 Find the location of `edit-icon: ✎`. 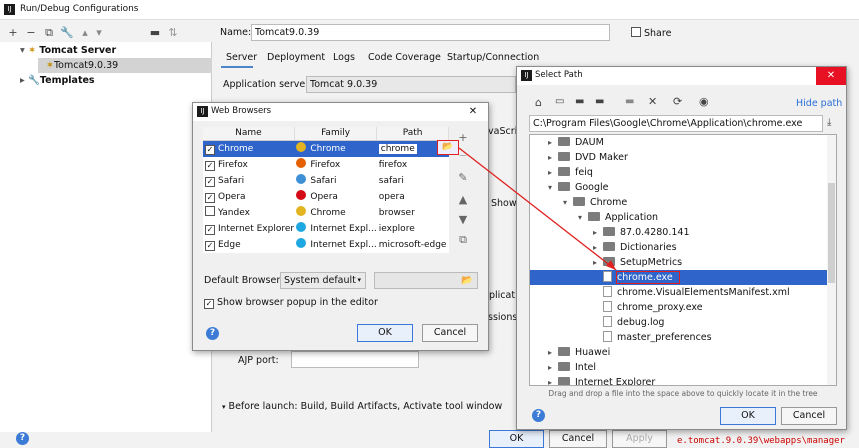

edit-icon: ✎ is located at coordinates (463, 178).